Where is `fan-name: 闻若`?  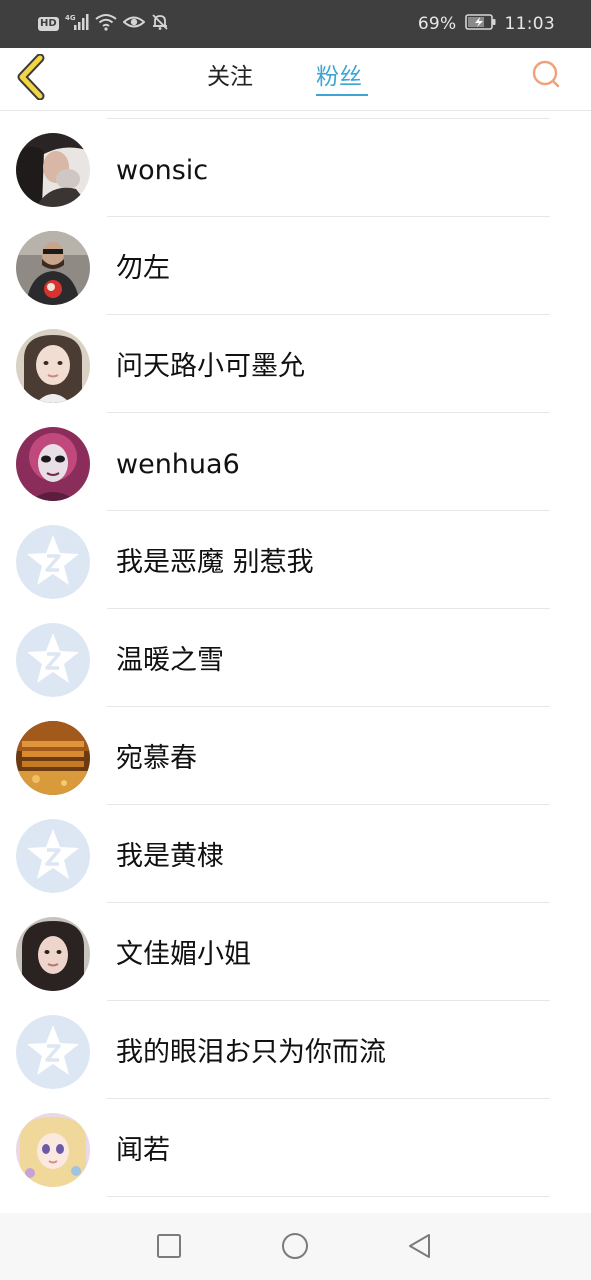
fan-name: 闻若 is located at coordinates (143, 1150).